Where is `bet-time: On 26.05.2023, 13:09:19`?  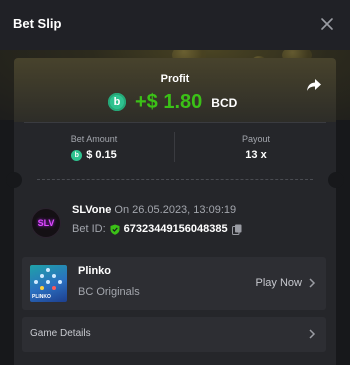 bet-time: On 26.05.2023, 13:09:19 is located at coordinates (175, 210).